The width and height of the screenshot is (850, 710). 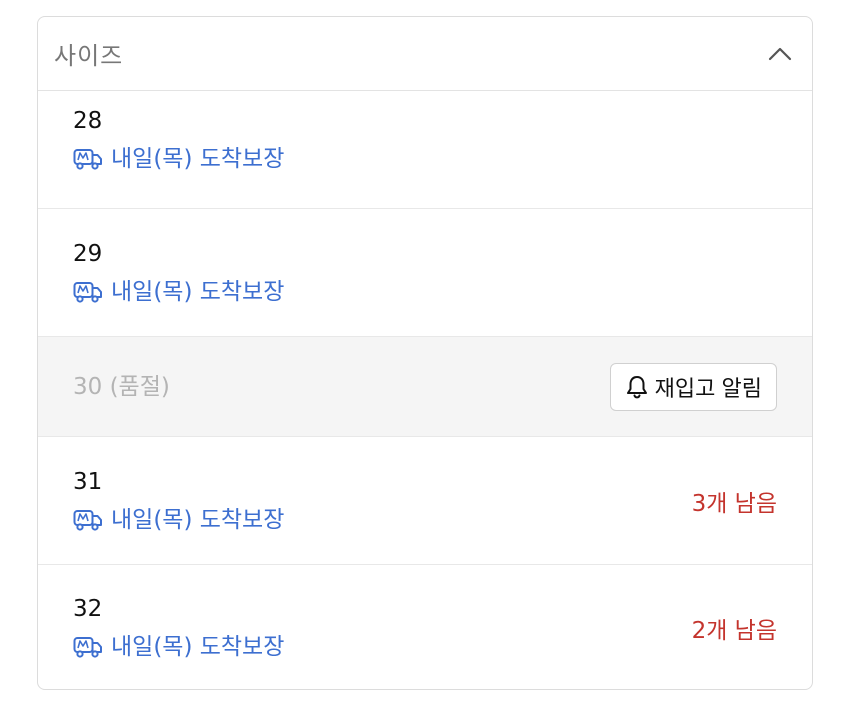 What do you see at coordinates (178, 501) in the screenshot?
I see `option-info: 31 내일(목) 도착보장` at bounding box center [178, 501].